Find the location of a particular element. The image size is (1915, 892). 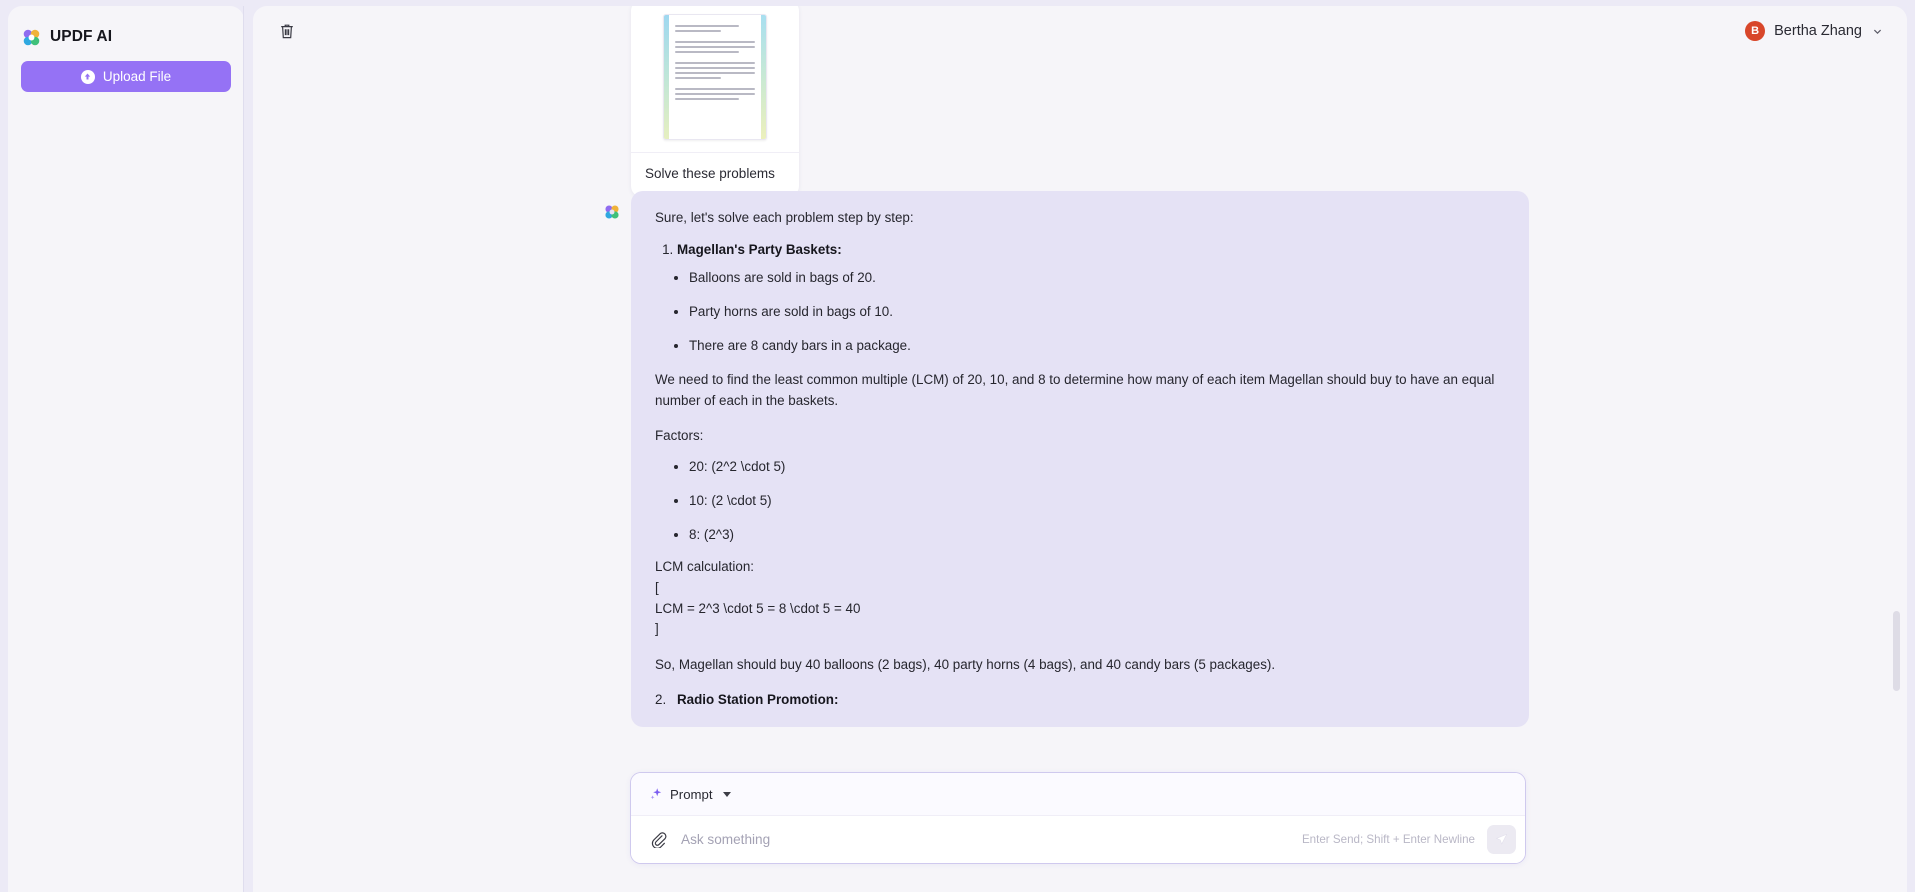

brand-row: UPDF AI is located at coordinates (126, 28).